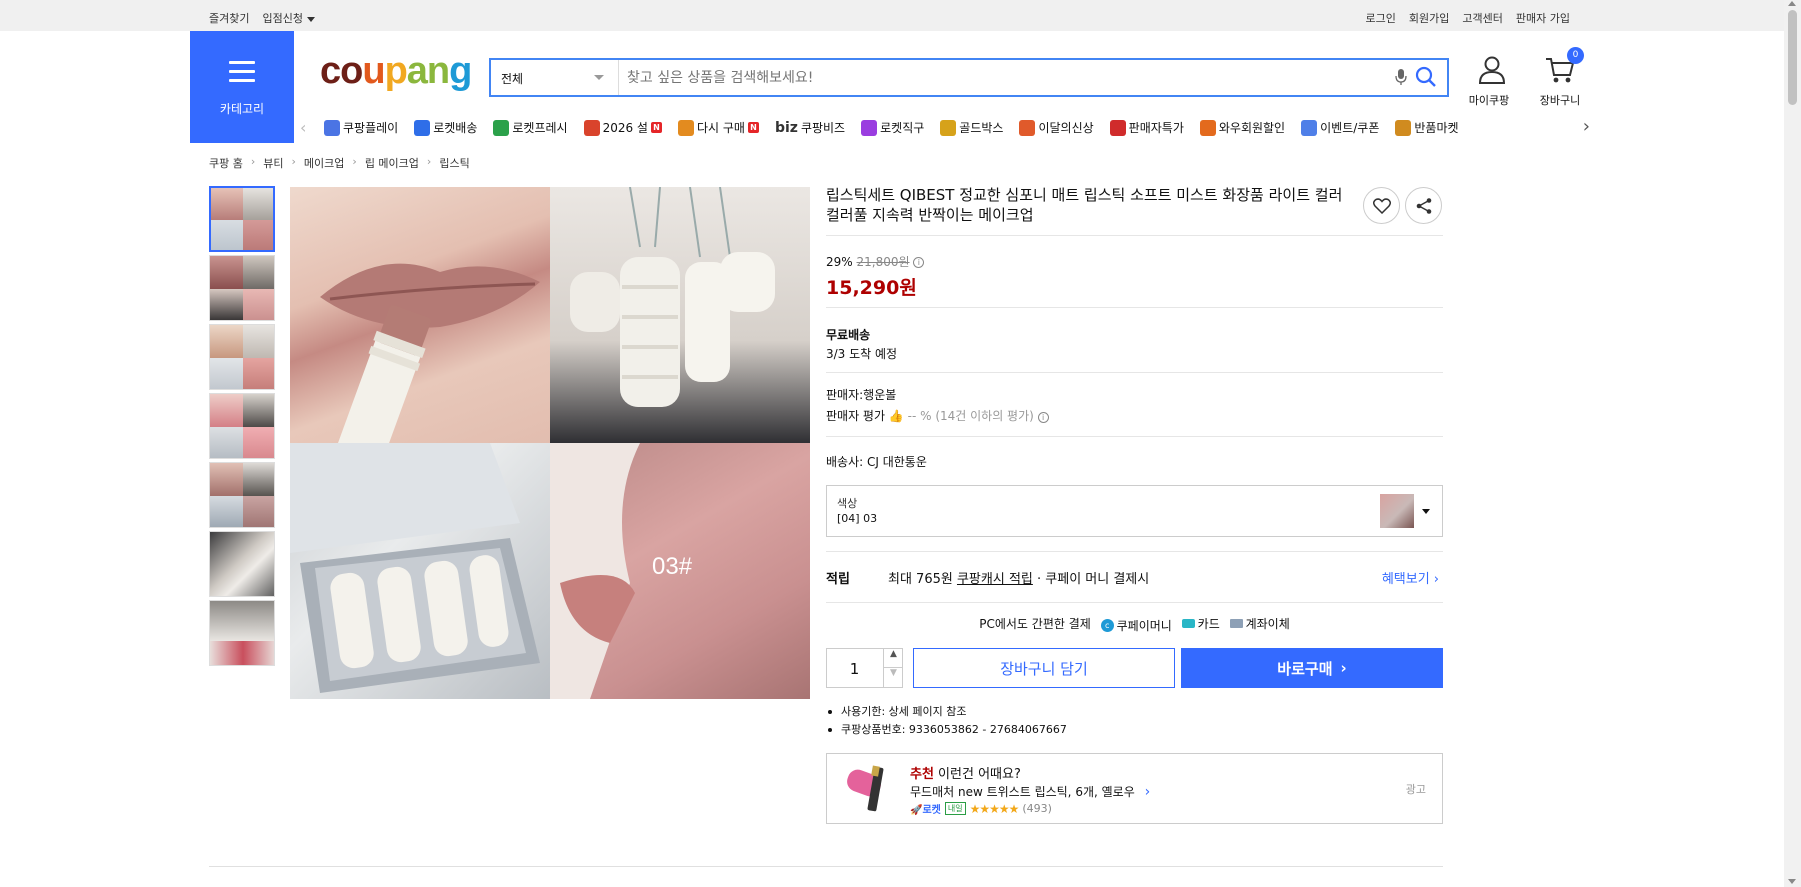 The height and width of the screenshot is (887, 1801). What do you see at coordinates (1381, 205) in the screenshot?
I see `wishlist-button` at bounding box center [1381, 205].